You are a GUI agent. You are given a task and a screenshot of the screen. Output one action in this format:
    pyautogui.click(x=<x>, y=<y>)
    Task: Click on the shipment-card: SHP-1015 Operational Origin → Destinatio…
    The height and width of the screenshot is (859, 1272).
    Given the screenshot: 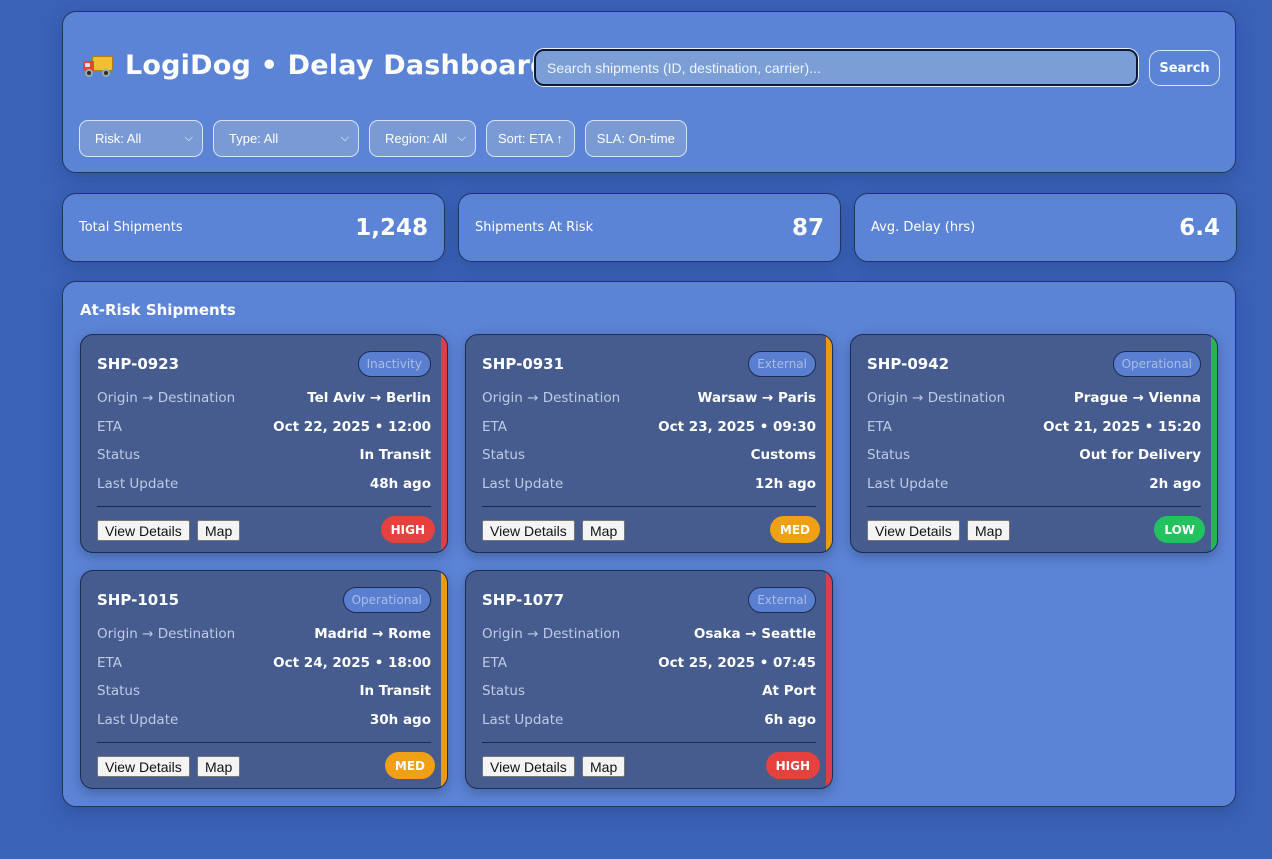 What is the action you would take?
    pyautogui.click(x=264, y=679)
    